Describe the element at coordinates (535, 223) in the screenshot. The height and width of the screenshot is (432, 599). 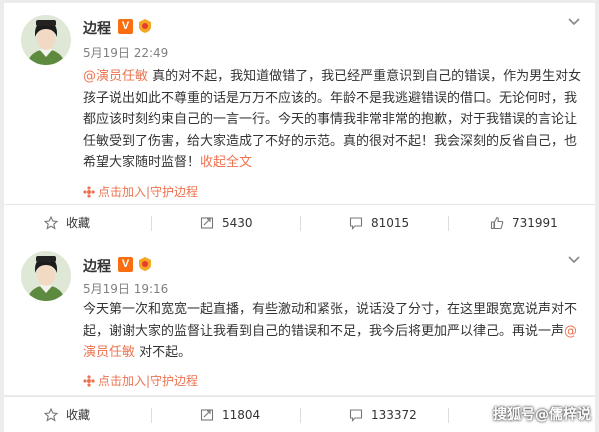
I see `like-count: 731991` at that location.